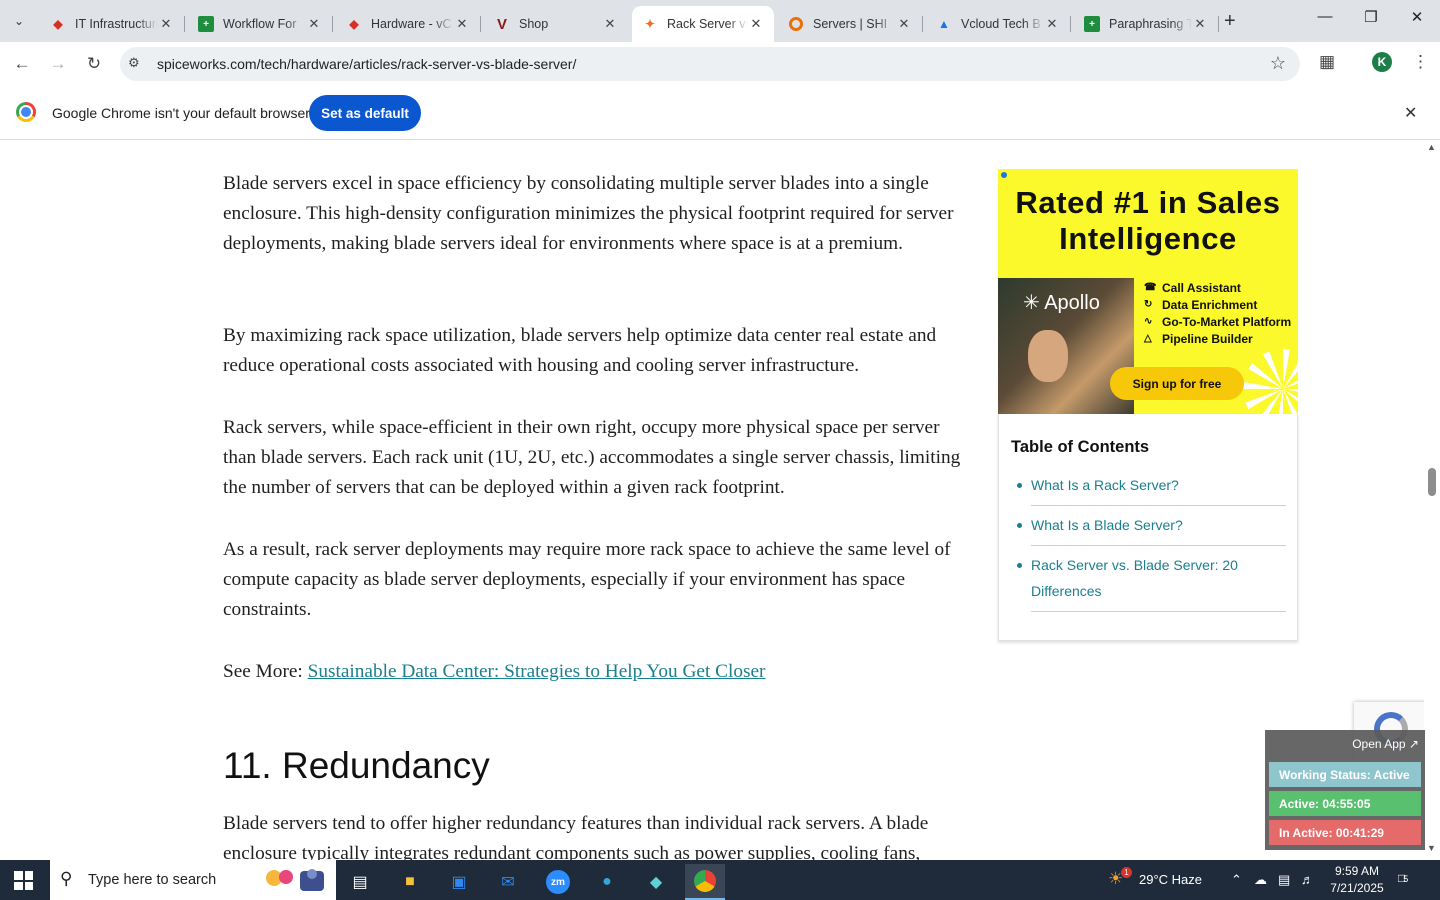 The height and width of the screenshot is (900, 1440). I want to click on tab-paraphrasing: + Paraphrasing T ✕, so click(1146, 24).